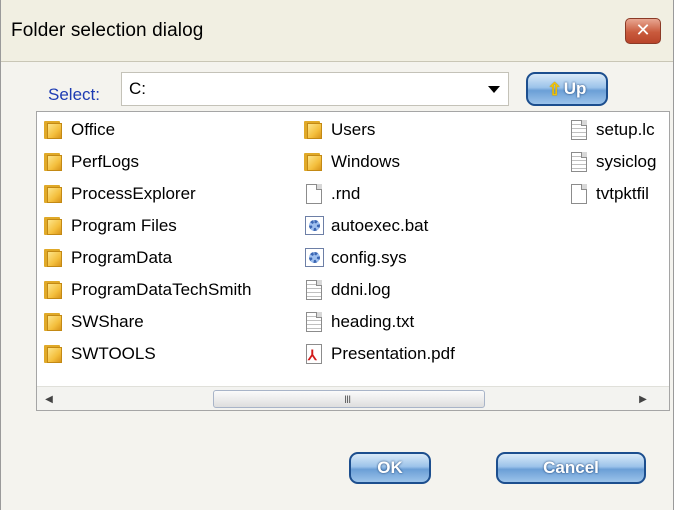 The height and width of the screenshot is (510, 674). I want to click on file-list-item: tvtpktfil, so click(608, 194).